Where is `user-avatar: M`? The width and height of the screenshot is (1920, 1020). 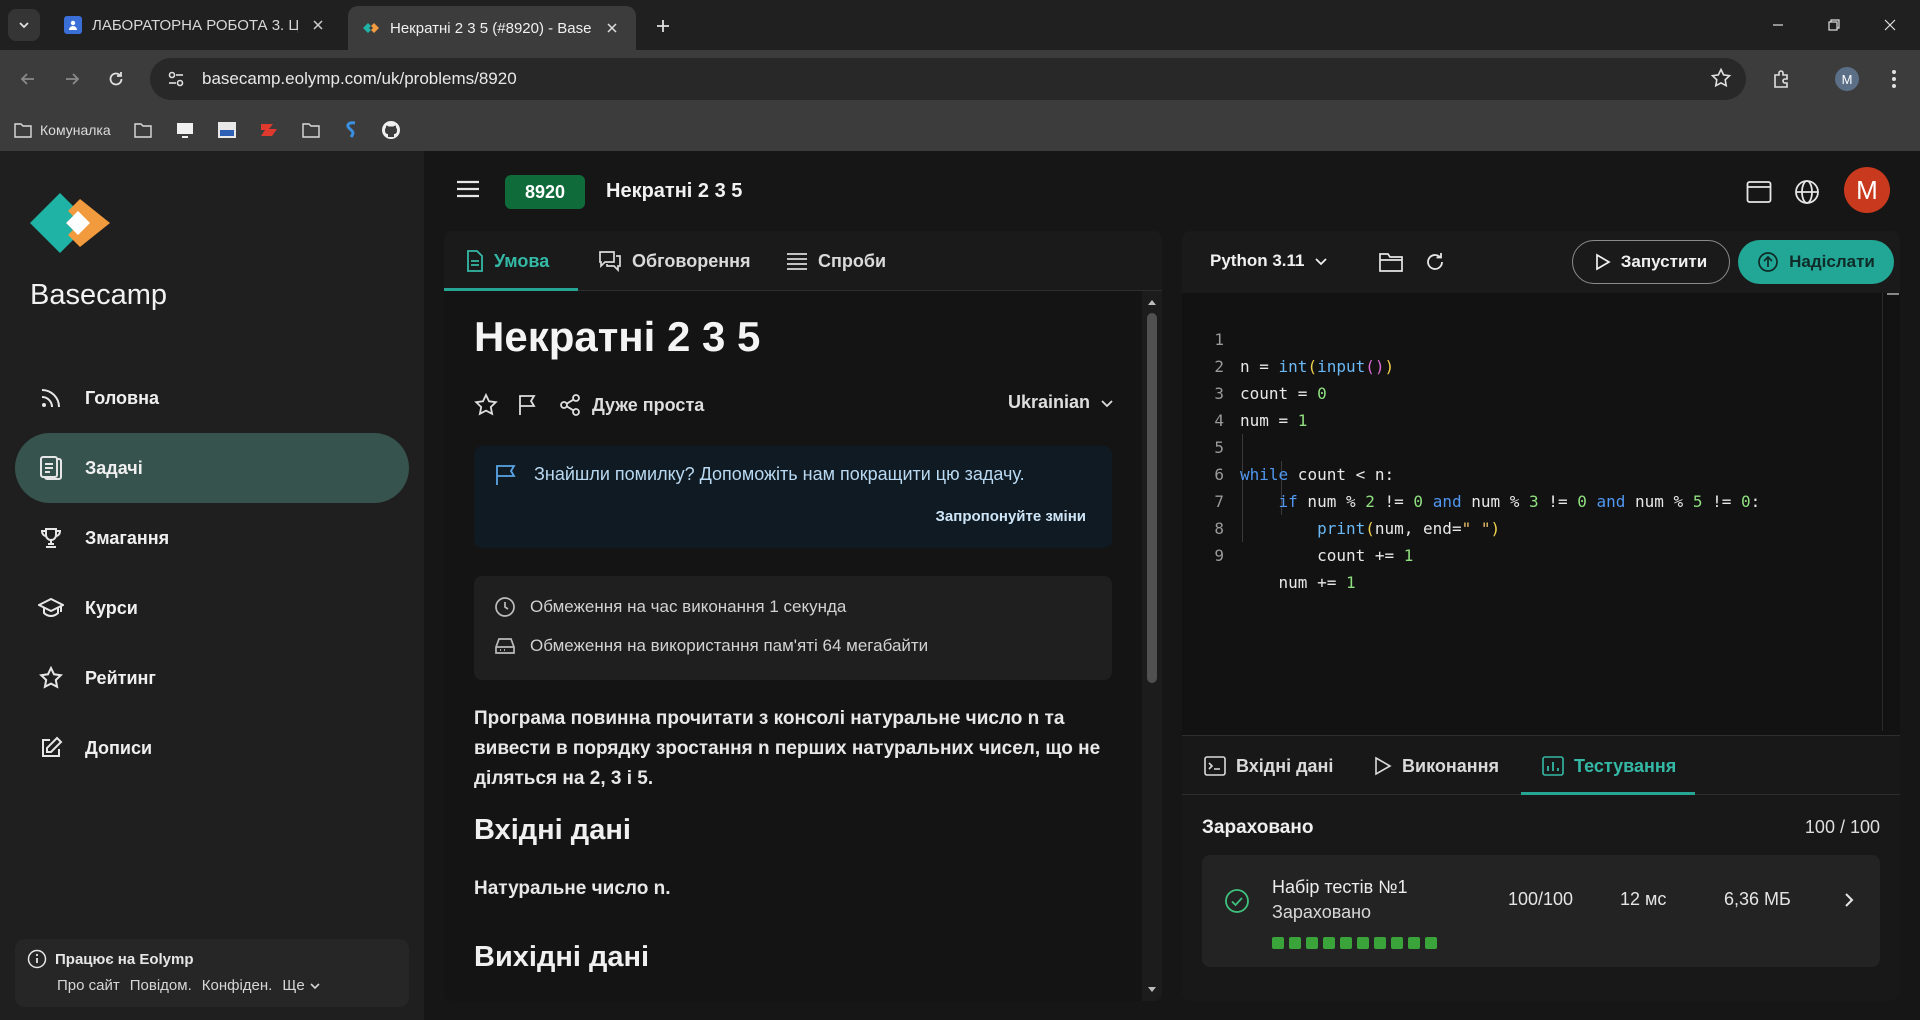 user-avatar: M is located at coordinates (1867, 190).